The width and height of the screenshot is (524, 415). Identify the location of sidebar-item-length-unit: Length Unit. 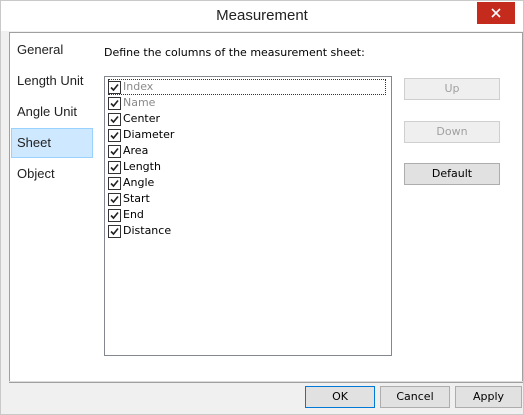
(52, 81).